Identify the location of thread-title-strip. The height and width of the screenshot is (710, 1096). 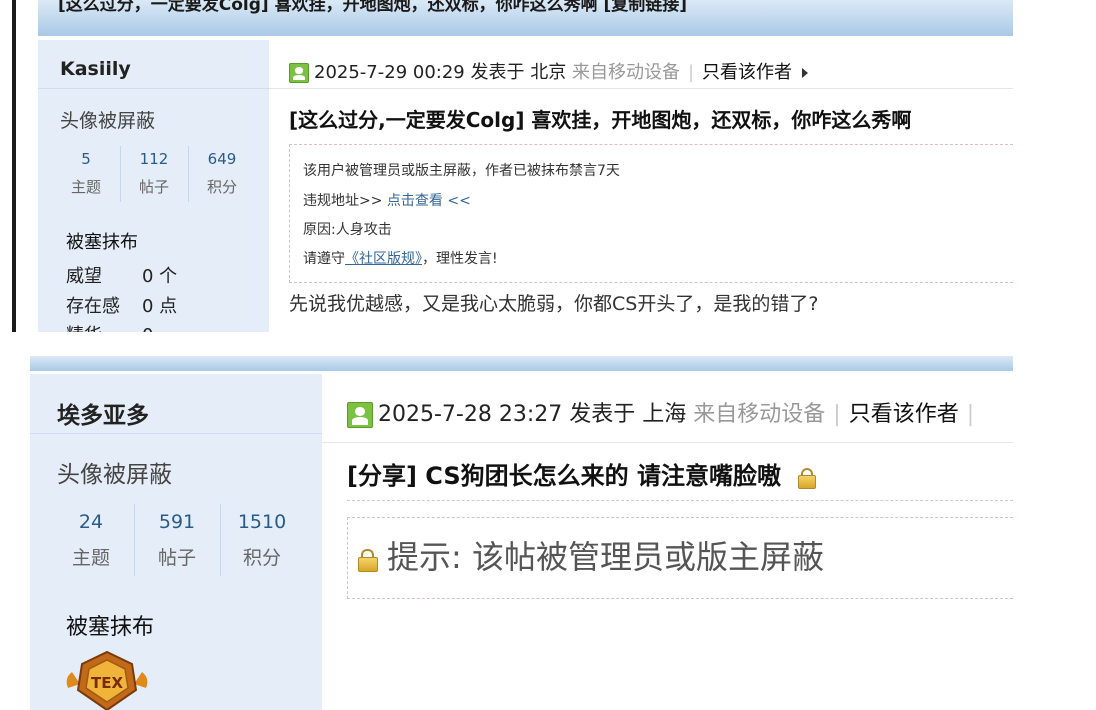
(521, 363).